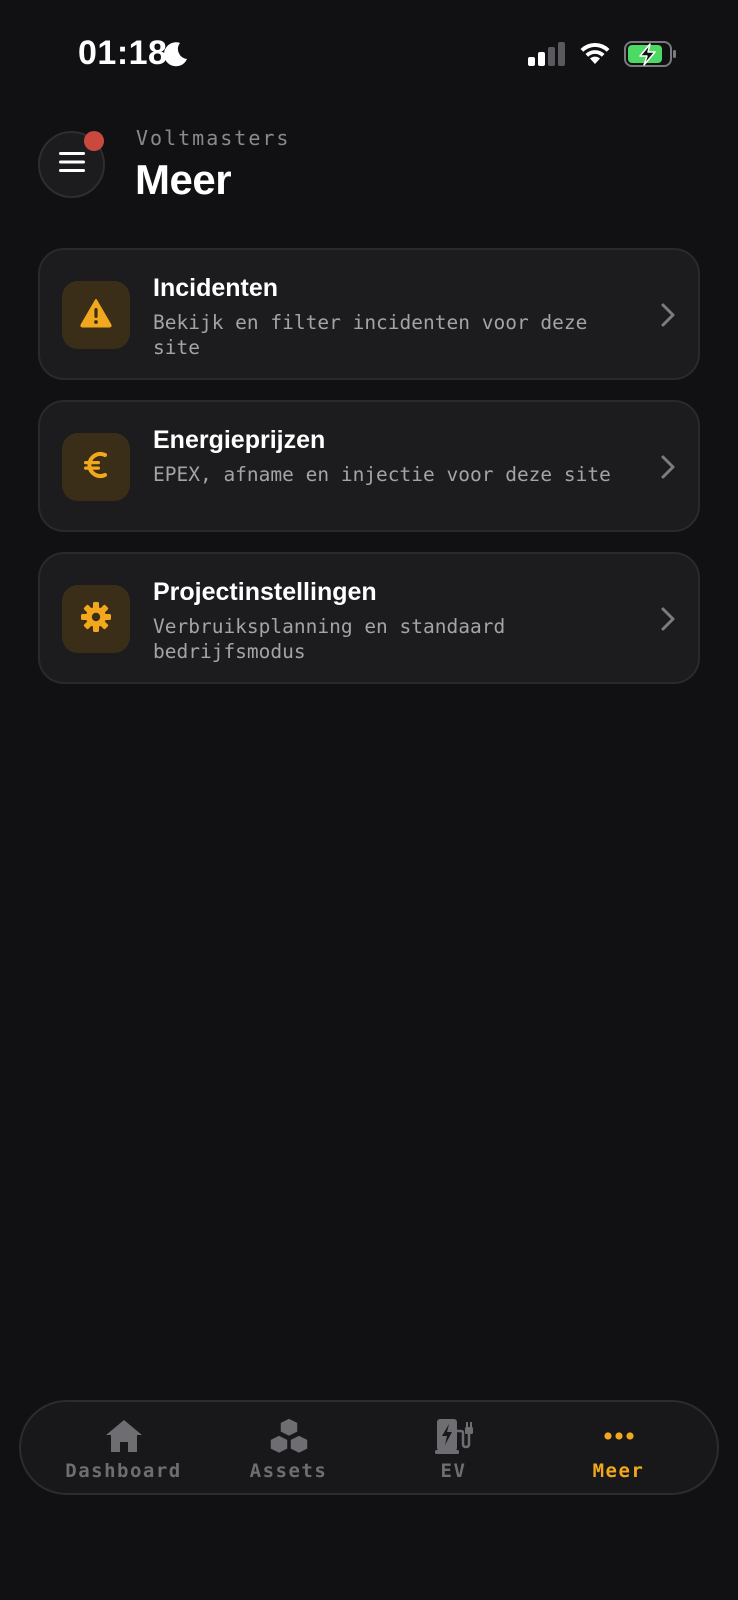  What do you see at coordinates (453, 1471) in the screenshot?
I see `tab-label: EV` at bounding box center [453, 1471].